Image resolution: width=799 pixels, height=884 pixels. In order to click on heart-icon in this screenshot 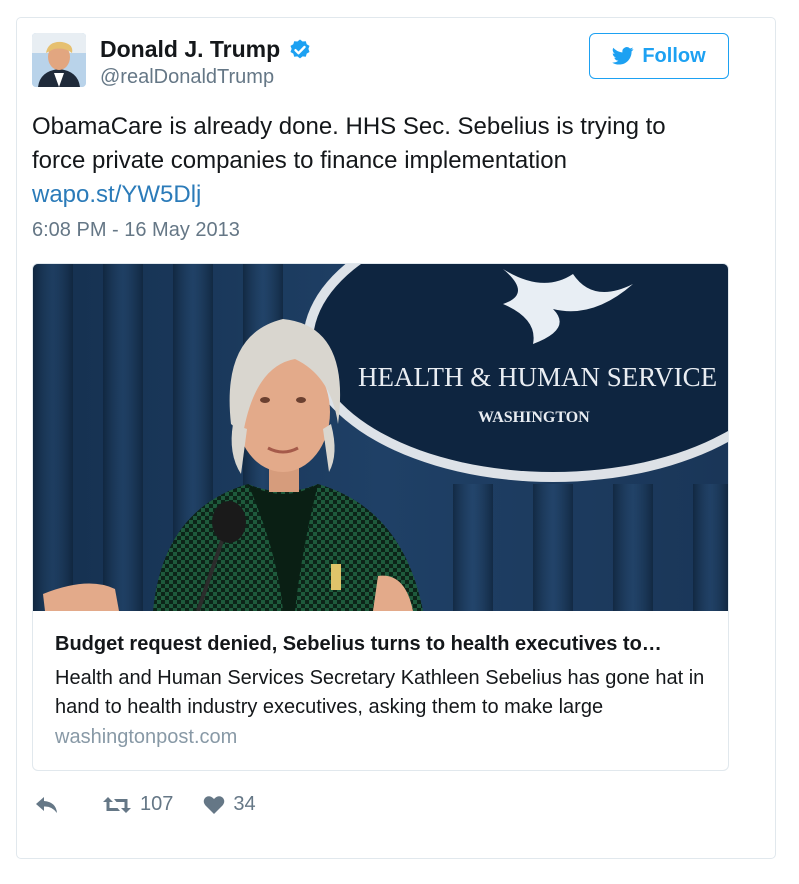, I will do `click(214, 804)`.